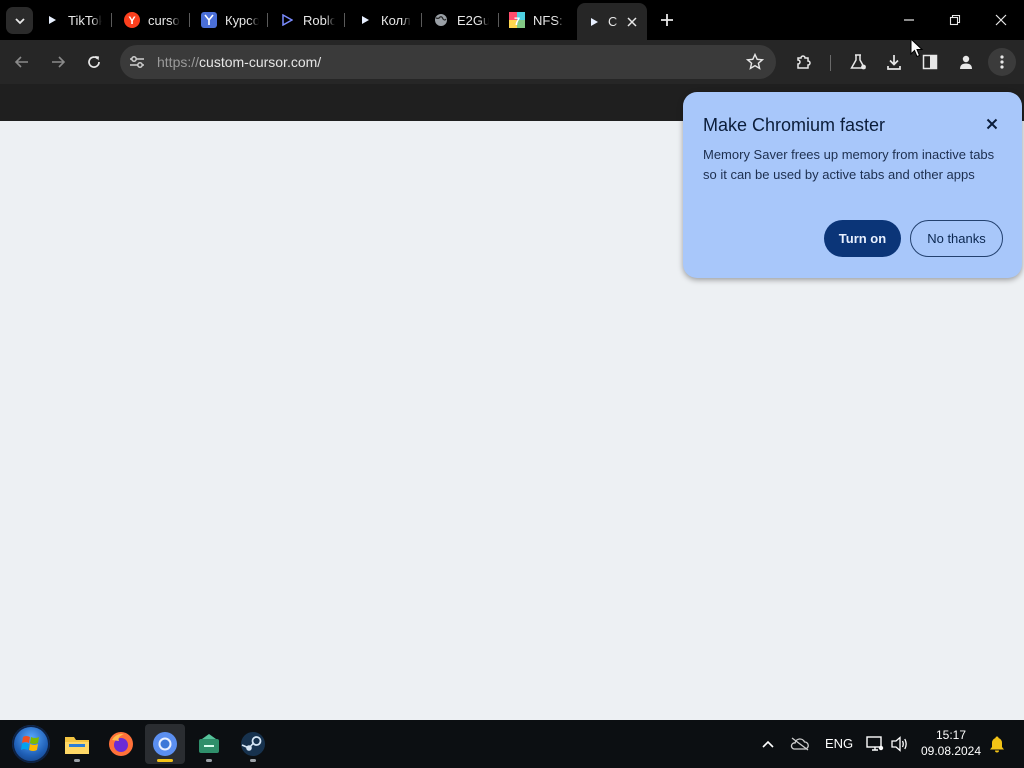 The width and height of the screenshot is (1024, 768). Describe the element at coordinates (307, 20) in the screenshot. I see `tab-roblox: Roblox` at that location.